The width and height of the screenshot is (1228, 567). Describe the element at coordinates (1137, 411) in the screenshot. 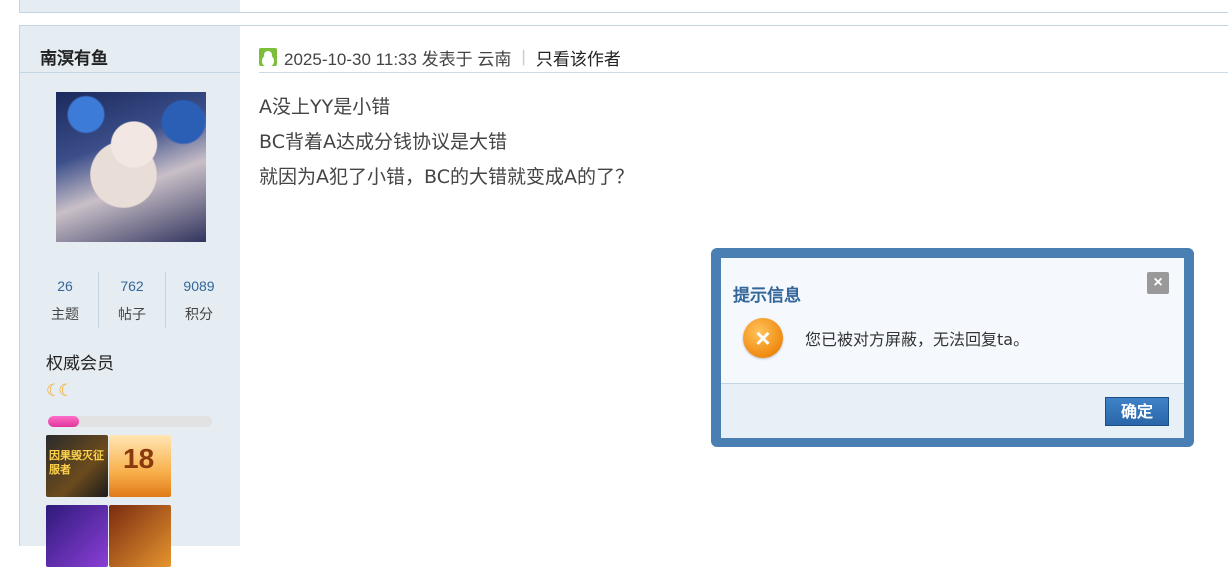

I see `confirm-button: 确定` at that location.